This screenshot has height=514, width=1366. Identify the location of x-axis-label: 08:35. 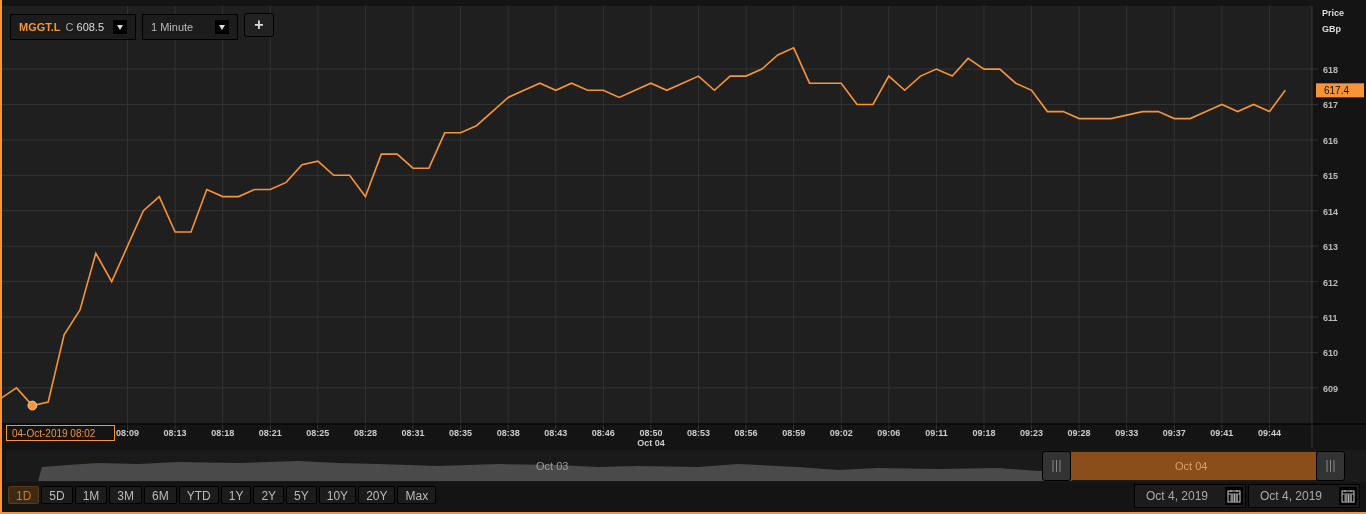
(461, 433).